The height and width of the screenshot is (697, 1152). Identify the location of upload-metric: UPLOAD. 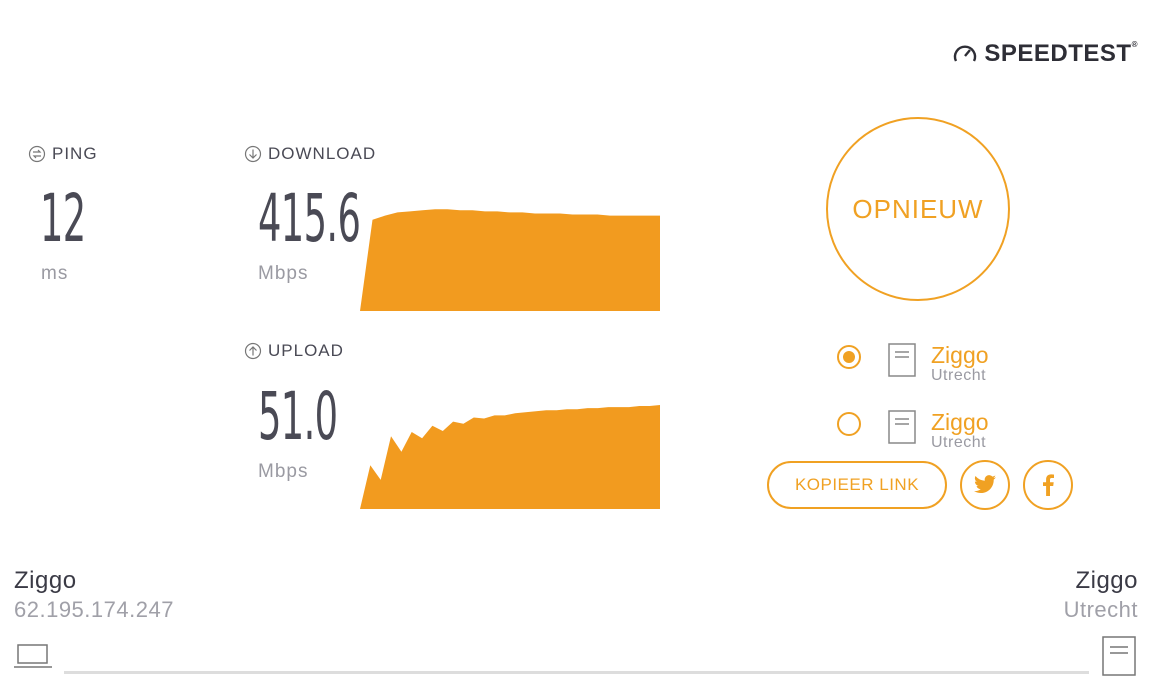
(294, 351).